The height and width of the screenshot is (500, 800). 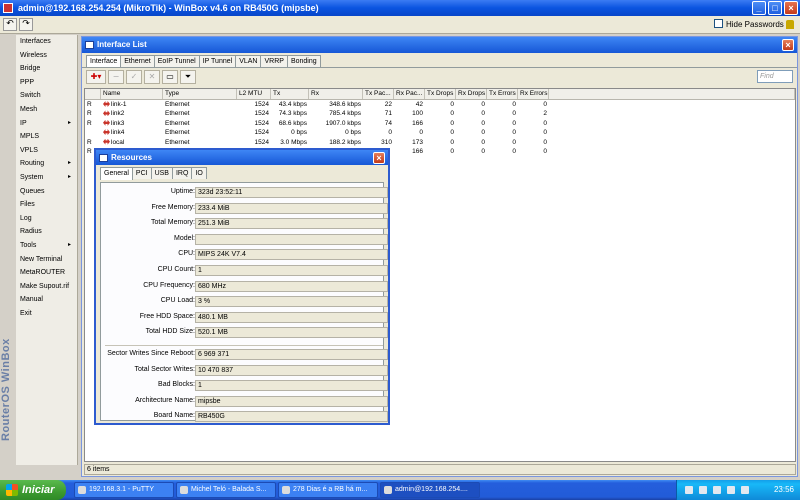 What do you see at coordinates (124, 490) in the screenshot?
I see `taskbar-item: 192.168.3.1 - PuTTY` at bounding box center [124, 490].